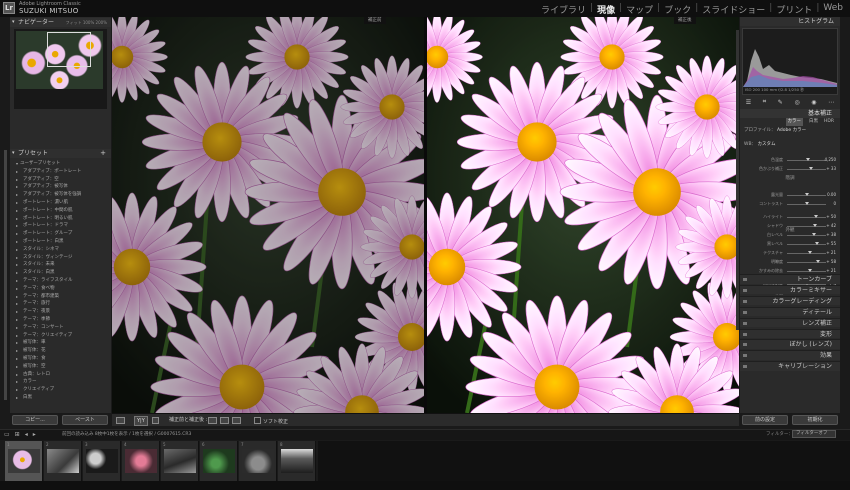 The image size is (850, 490). Describe the element at coordinates (831, 244) in the screenshot. I see `slider-value: + 55` at that location.